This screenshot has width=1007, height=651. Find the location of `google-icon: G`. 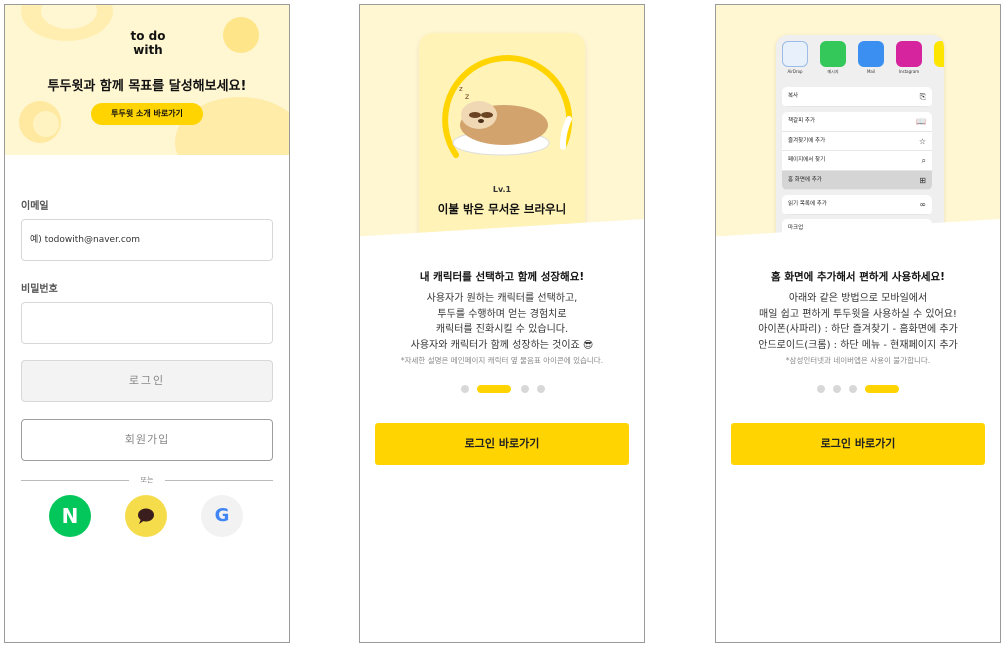

google-icon: G is located at coordinates (222, 515).